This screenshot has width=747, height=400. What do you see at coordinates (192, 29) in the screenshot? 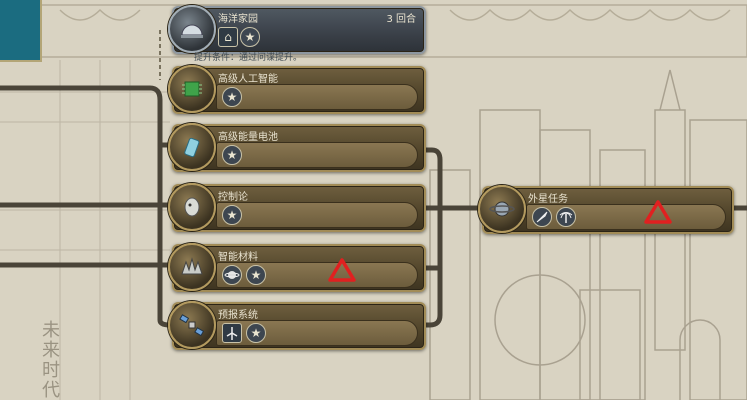
I see `dome-icon` at bounding box center [192, 29].